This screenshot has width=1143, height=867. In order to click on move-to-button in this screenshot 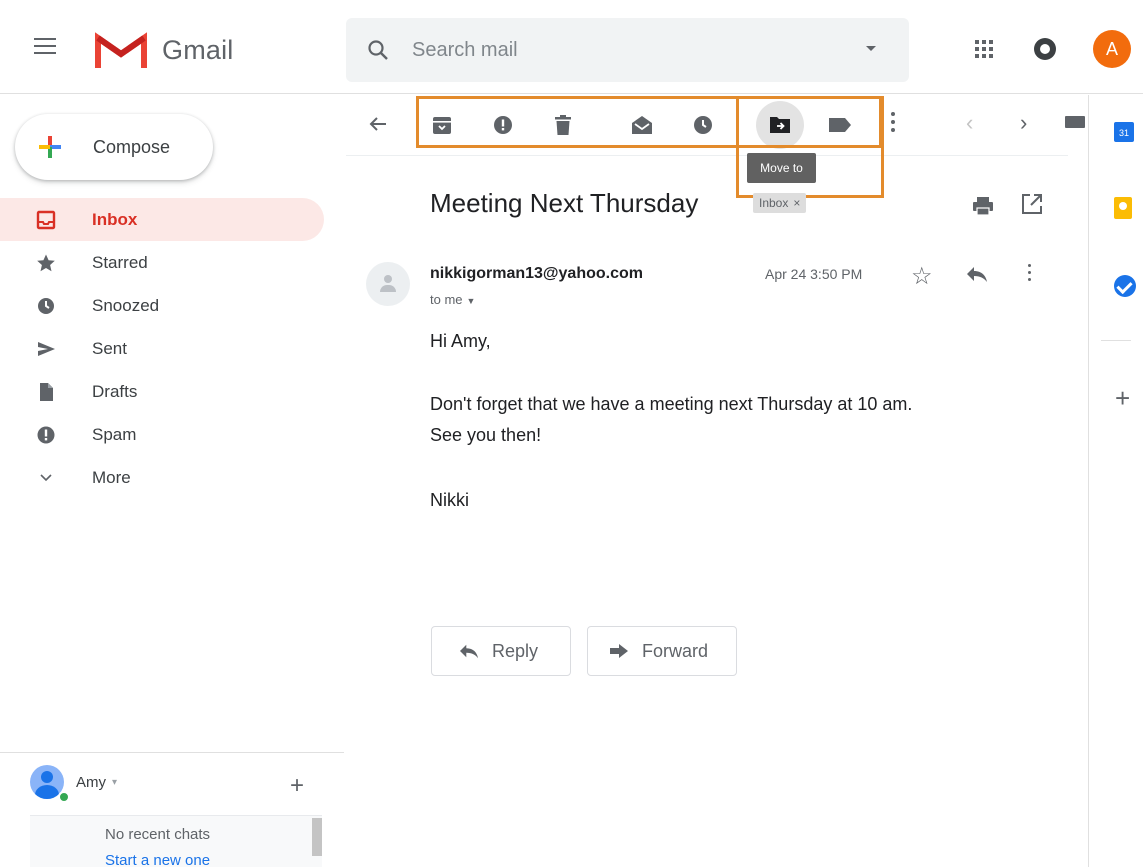, I will do `click(780, 125)`.